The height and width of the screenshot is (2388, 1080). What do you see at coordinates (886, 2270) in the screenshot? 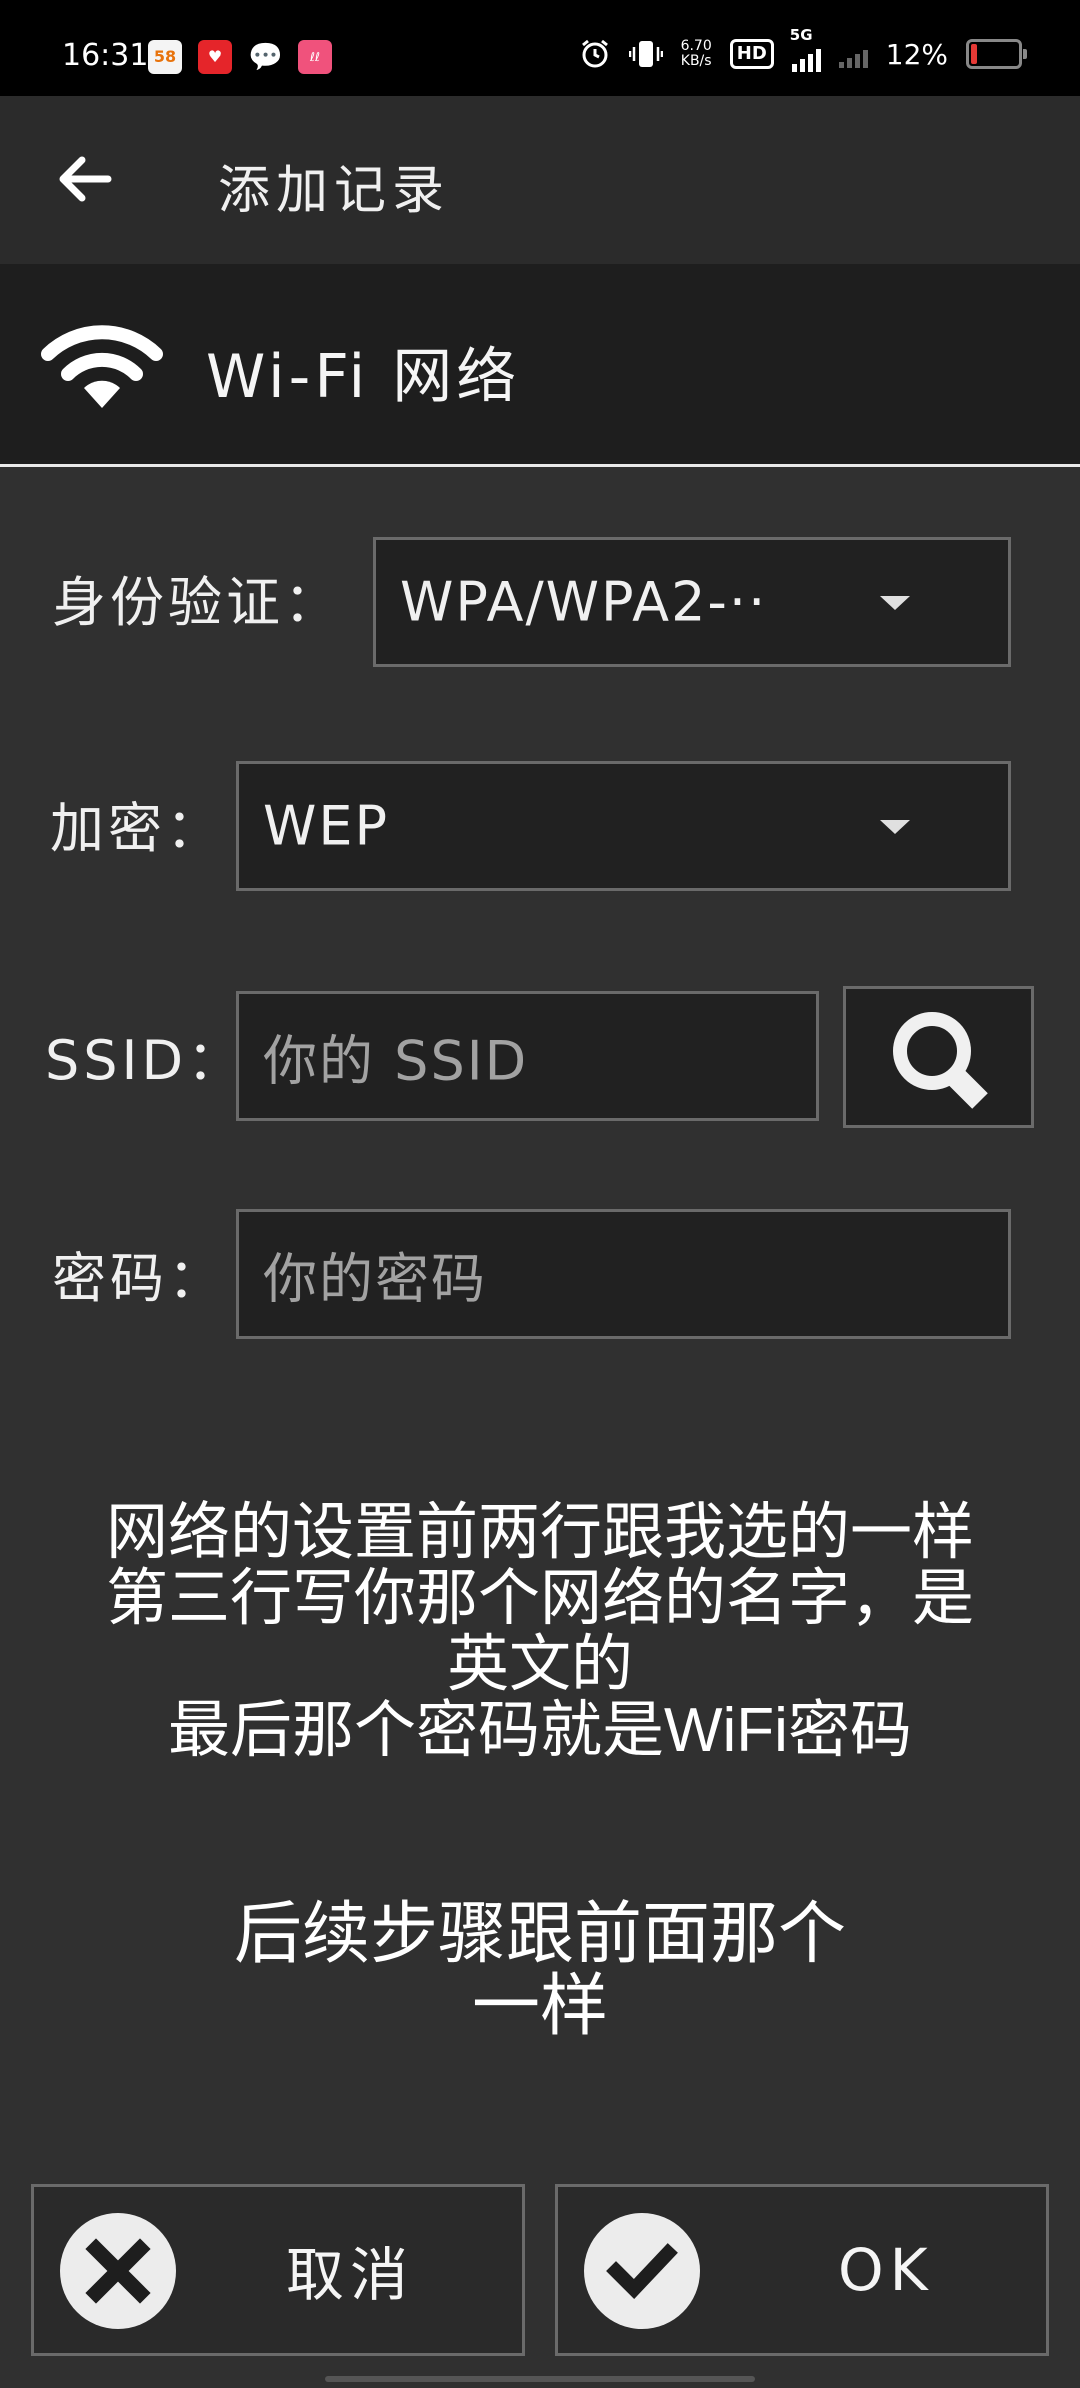
I see `ok-label: OK` at bounding box center [886, 2270].